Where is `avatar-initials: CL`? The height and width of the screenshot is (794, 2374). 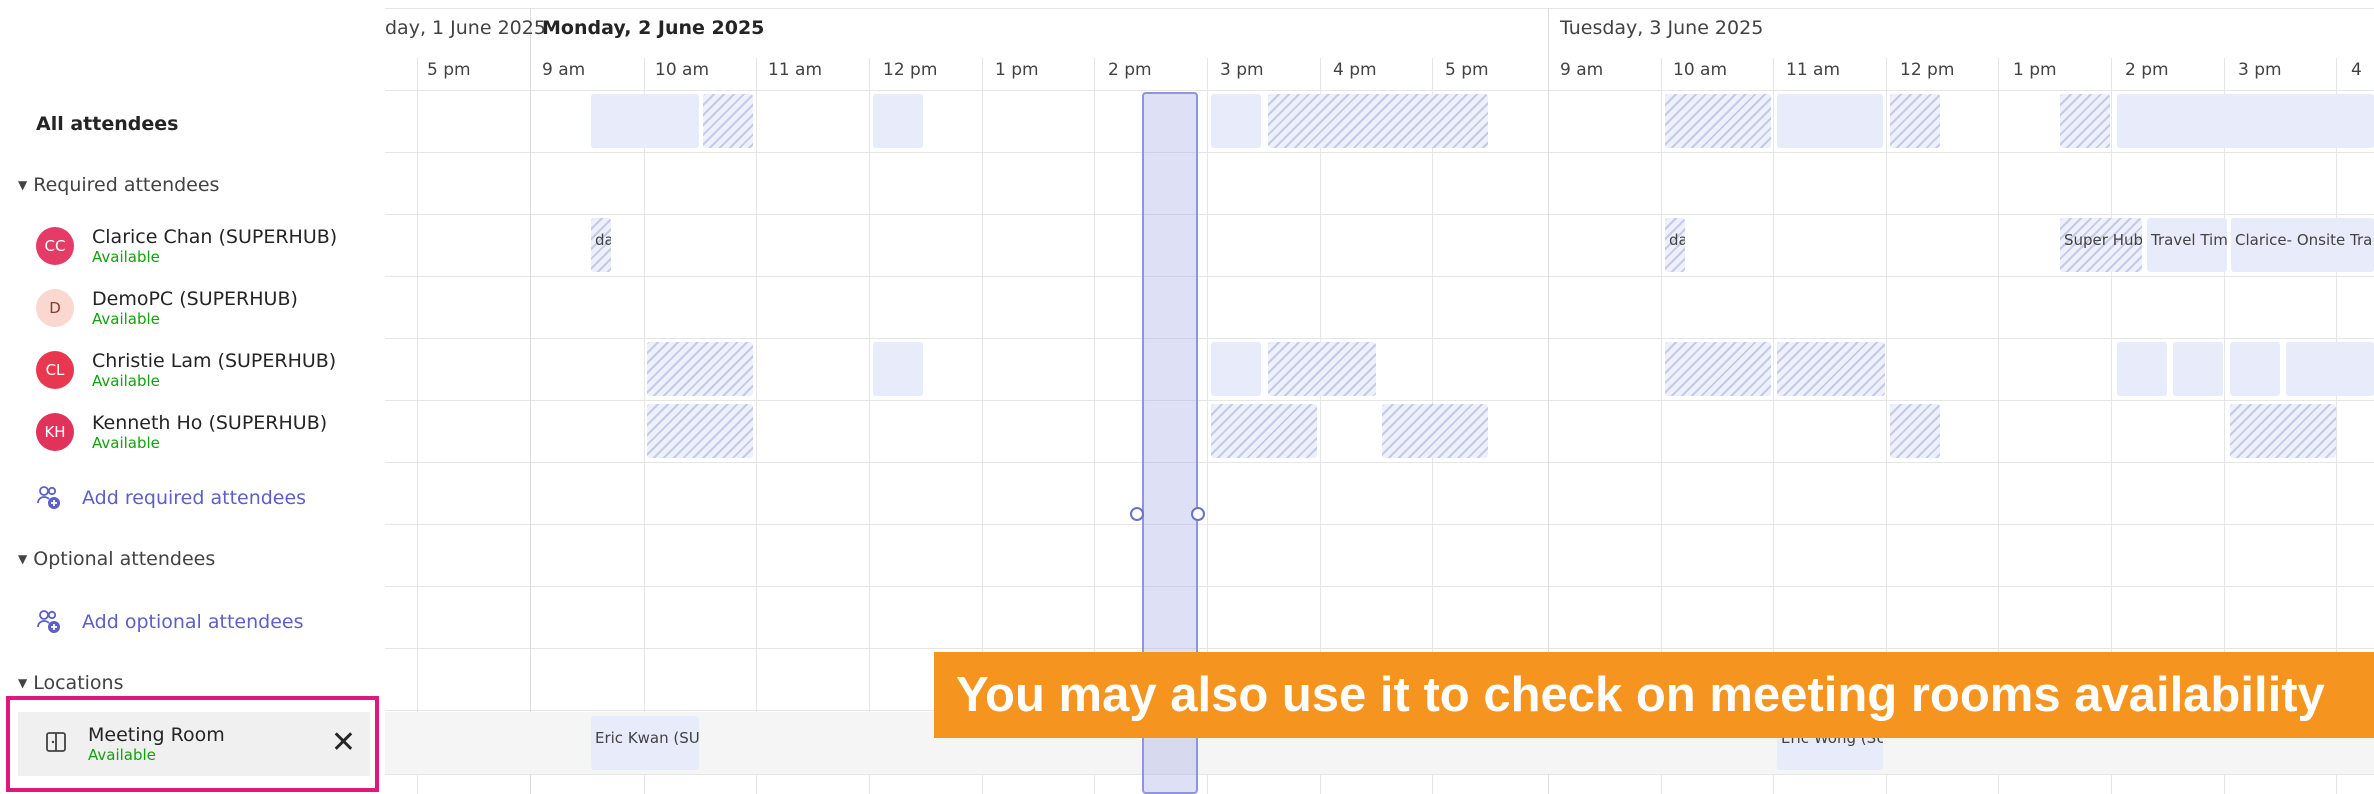
avatar-initials: CL is located at coordinates (55, 370).